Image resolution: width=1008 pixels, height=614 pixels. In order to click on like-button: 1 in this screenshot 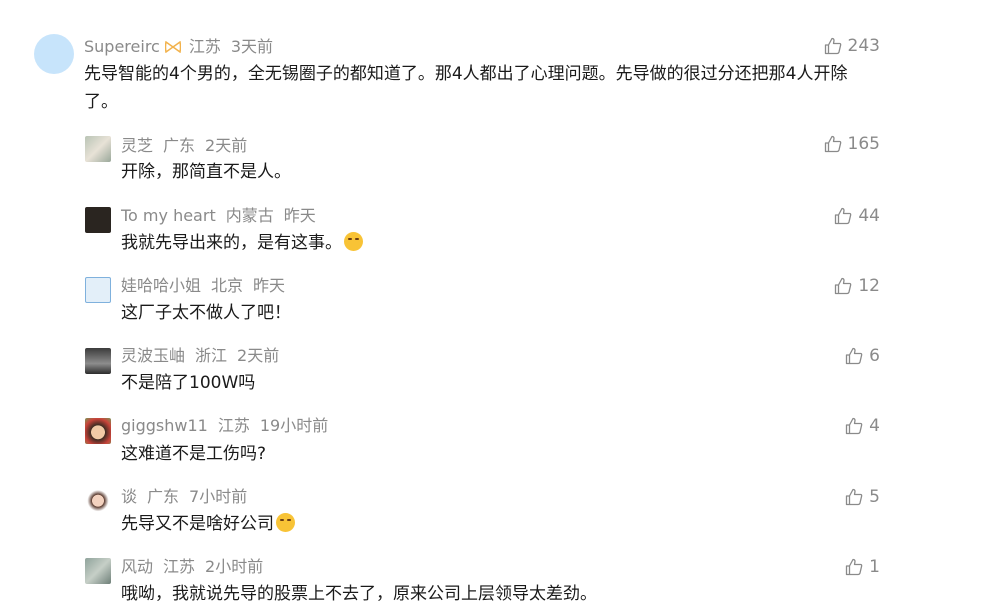, I will do `click(862, 567)`.